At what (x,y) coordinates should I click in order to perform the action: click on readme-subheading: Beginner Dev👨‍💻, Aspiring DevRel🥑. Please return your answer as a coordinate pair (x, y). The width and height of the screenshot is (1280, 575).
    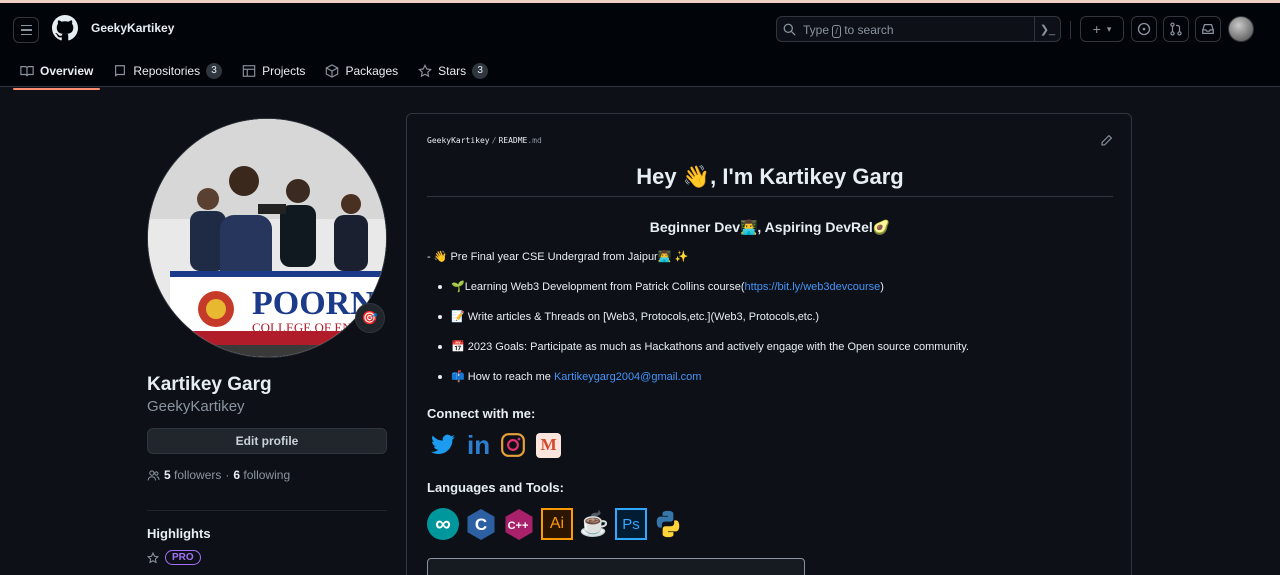
    Looking at the image, I should click on (770, 227).